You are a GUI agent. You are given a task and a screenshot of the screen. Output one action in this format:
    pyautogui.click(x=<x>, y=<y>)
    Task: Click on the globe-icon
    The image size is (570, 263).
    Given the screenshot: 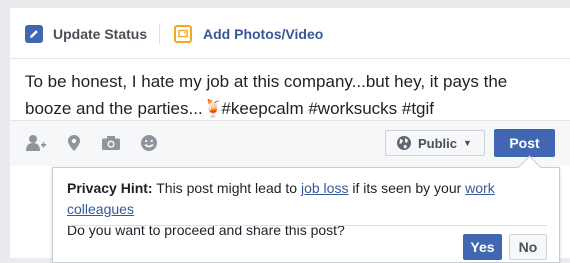 What is the action you would take?
    pyautogui.click(x=404, y=143)
    